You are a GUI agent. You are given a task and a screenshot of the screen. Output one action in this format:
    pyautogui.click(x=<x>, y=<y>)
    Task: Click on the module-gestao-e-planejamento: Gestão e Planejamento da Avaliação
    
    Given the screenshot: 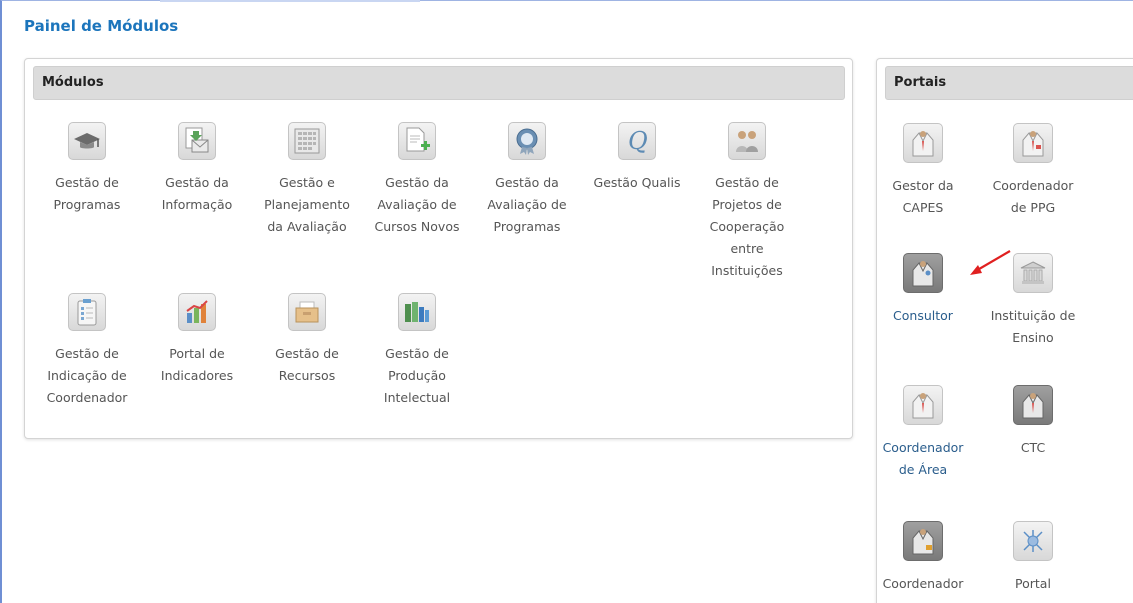 What is the action you would take?
    pyautogui.click(x=307, y=180)
    